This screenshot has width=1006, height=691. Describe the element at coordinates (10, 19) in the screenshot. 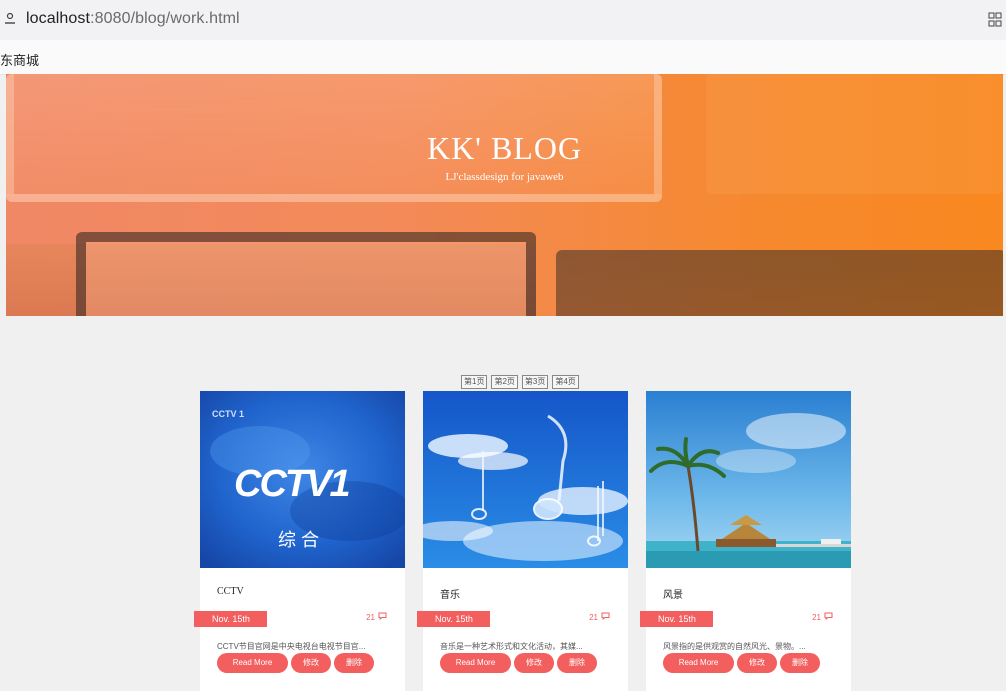

I see `site-info-icon` at that location.